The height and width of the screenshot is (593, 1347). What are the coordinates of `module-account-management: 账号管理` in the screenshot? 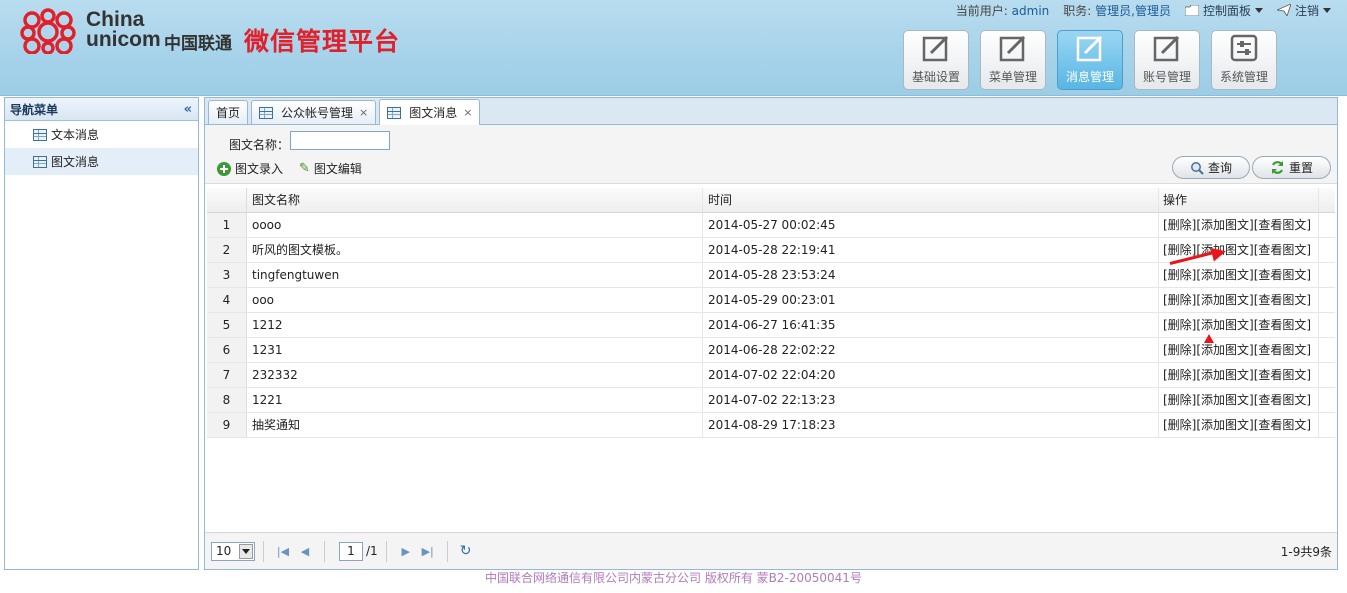 It's located at (1167, 60).